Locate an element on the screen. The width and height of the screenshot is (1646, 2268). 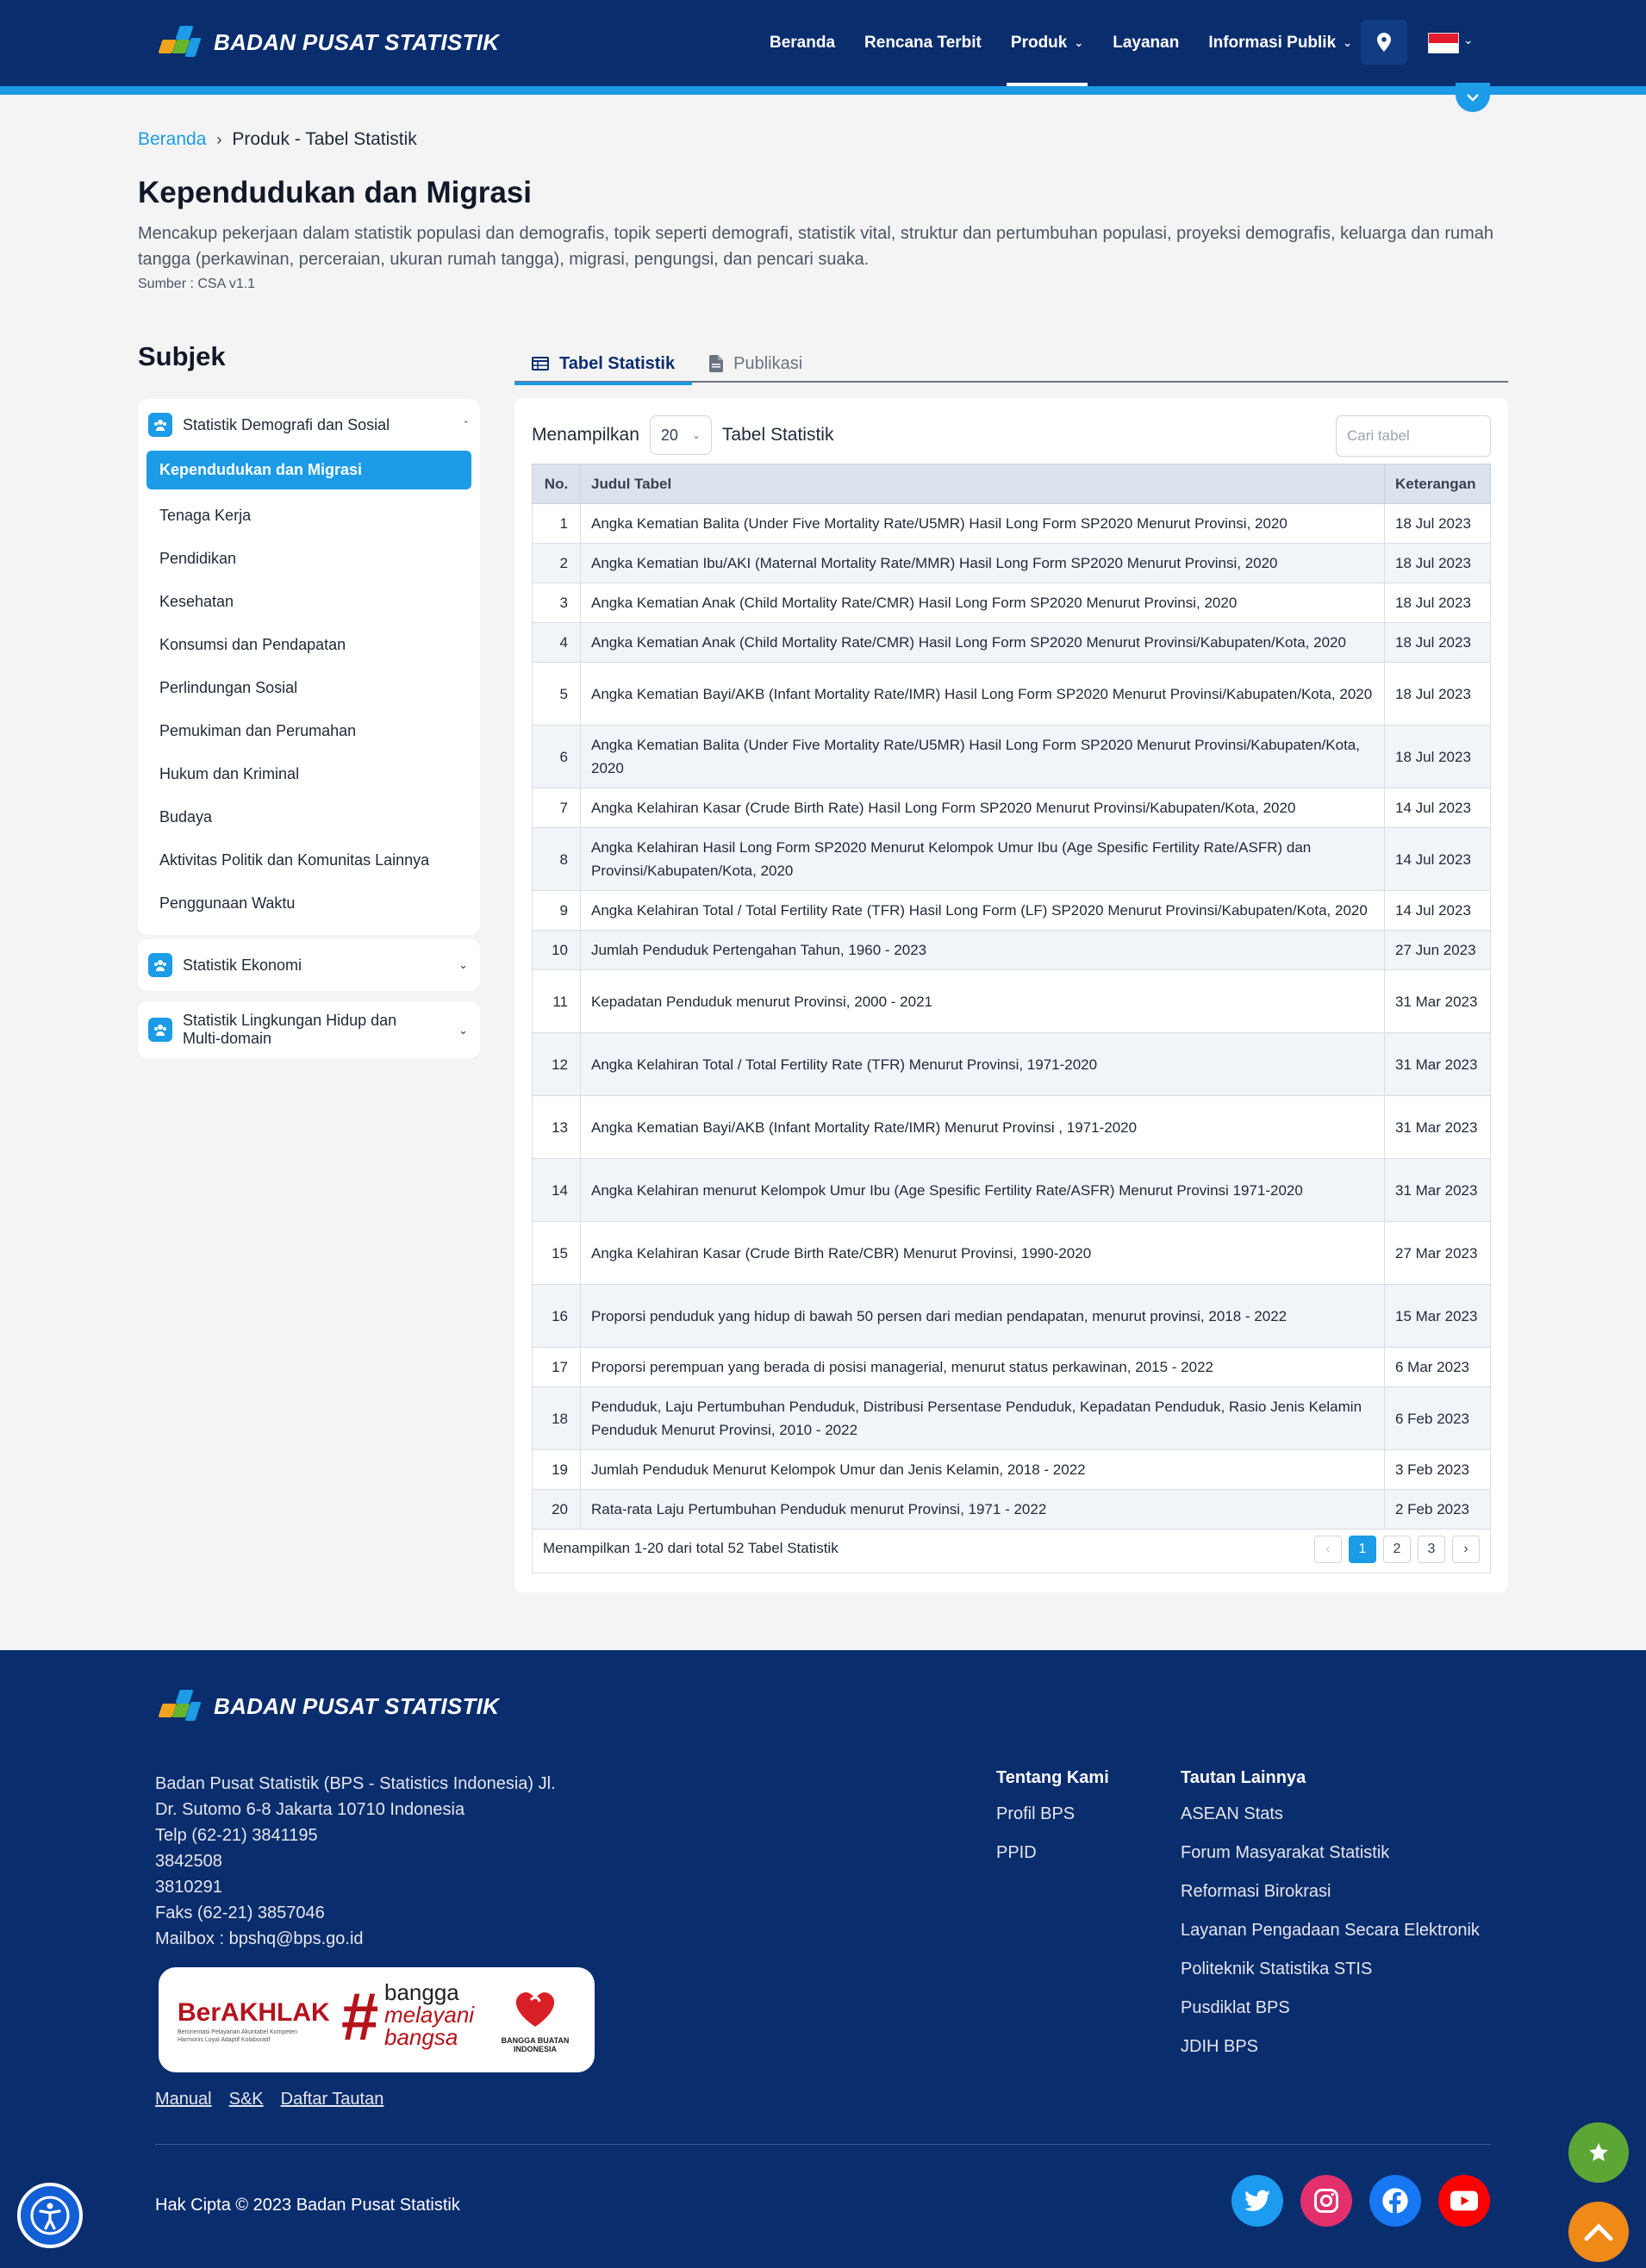
sidebar-item-tenaga-kerja: Tenaga Kerja is located at coordinates (309, 515).